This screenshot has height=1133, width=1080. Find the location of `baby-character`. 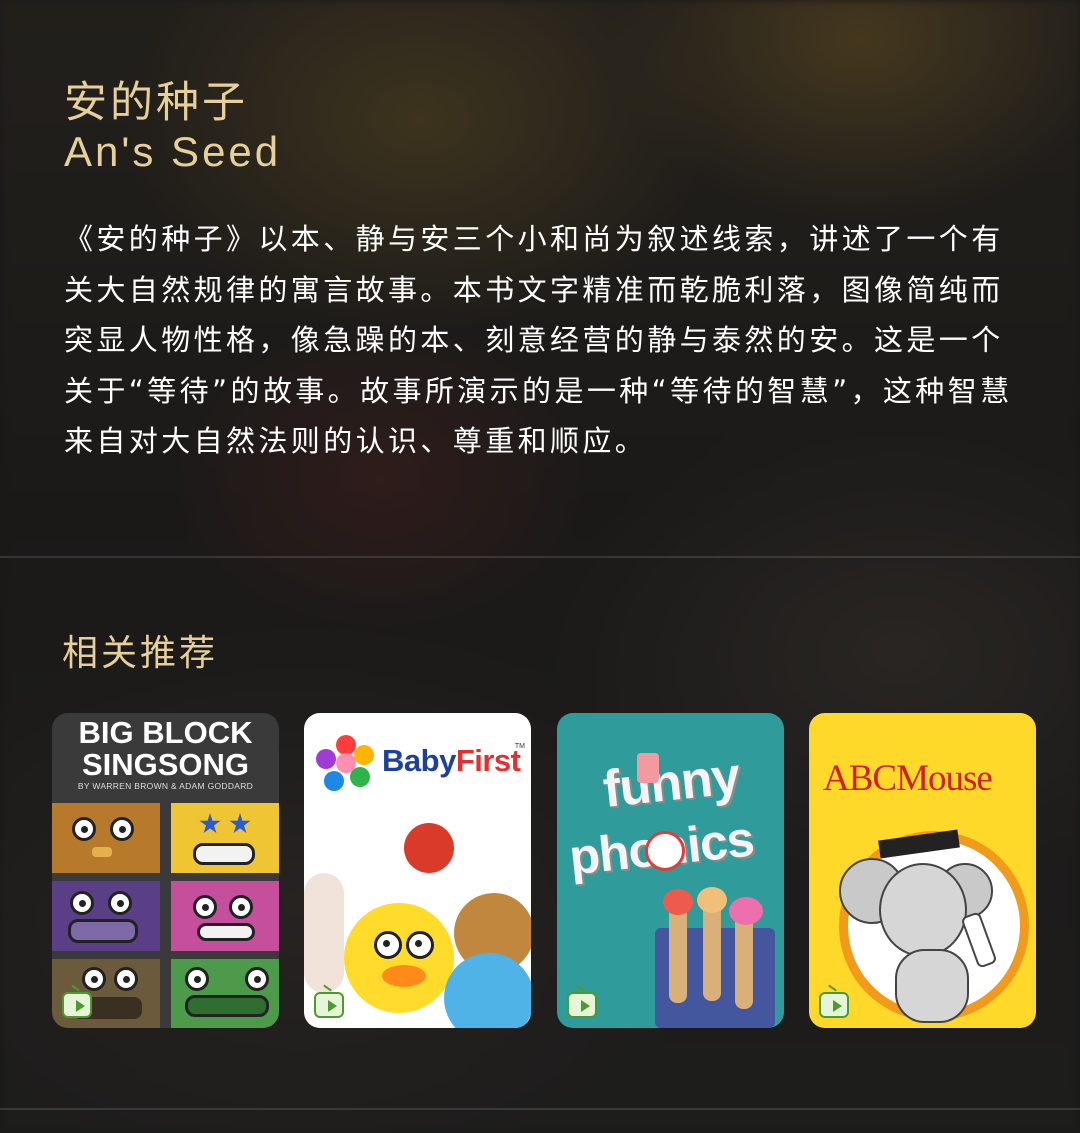

baby-character is located at coordinates (487, 990).